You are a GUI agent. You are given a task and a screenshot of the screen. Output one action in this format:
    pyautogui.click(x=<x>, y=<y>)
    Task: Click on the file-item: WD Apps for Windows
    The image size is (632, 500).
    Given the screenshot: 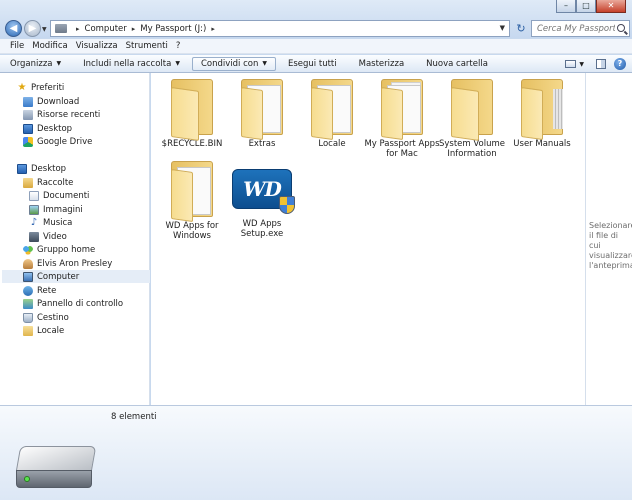 What is the action you would take?
    pyautogui.click(x=192, y=201)
    